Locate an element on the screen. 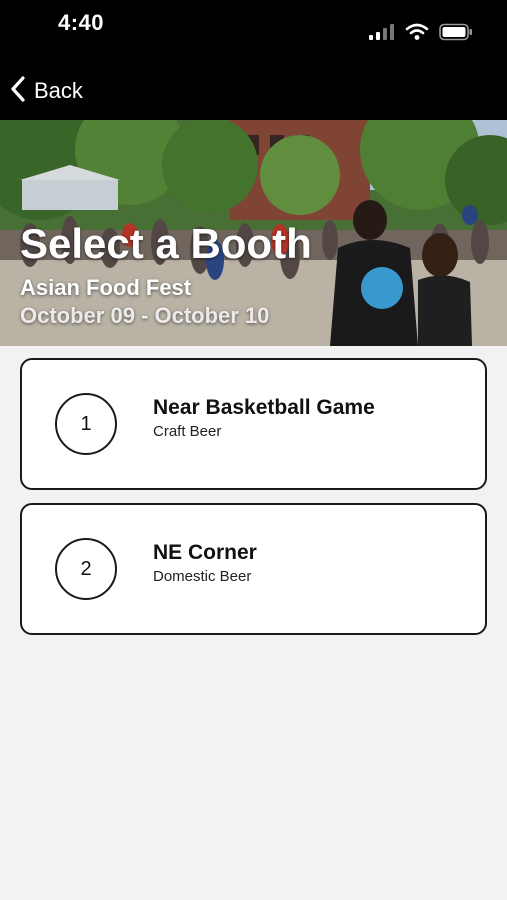 This screenshot has width=507, height=900. booth-name: Near Basketball Game is located at coordinates (264, 407).